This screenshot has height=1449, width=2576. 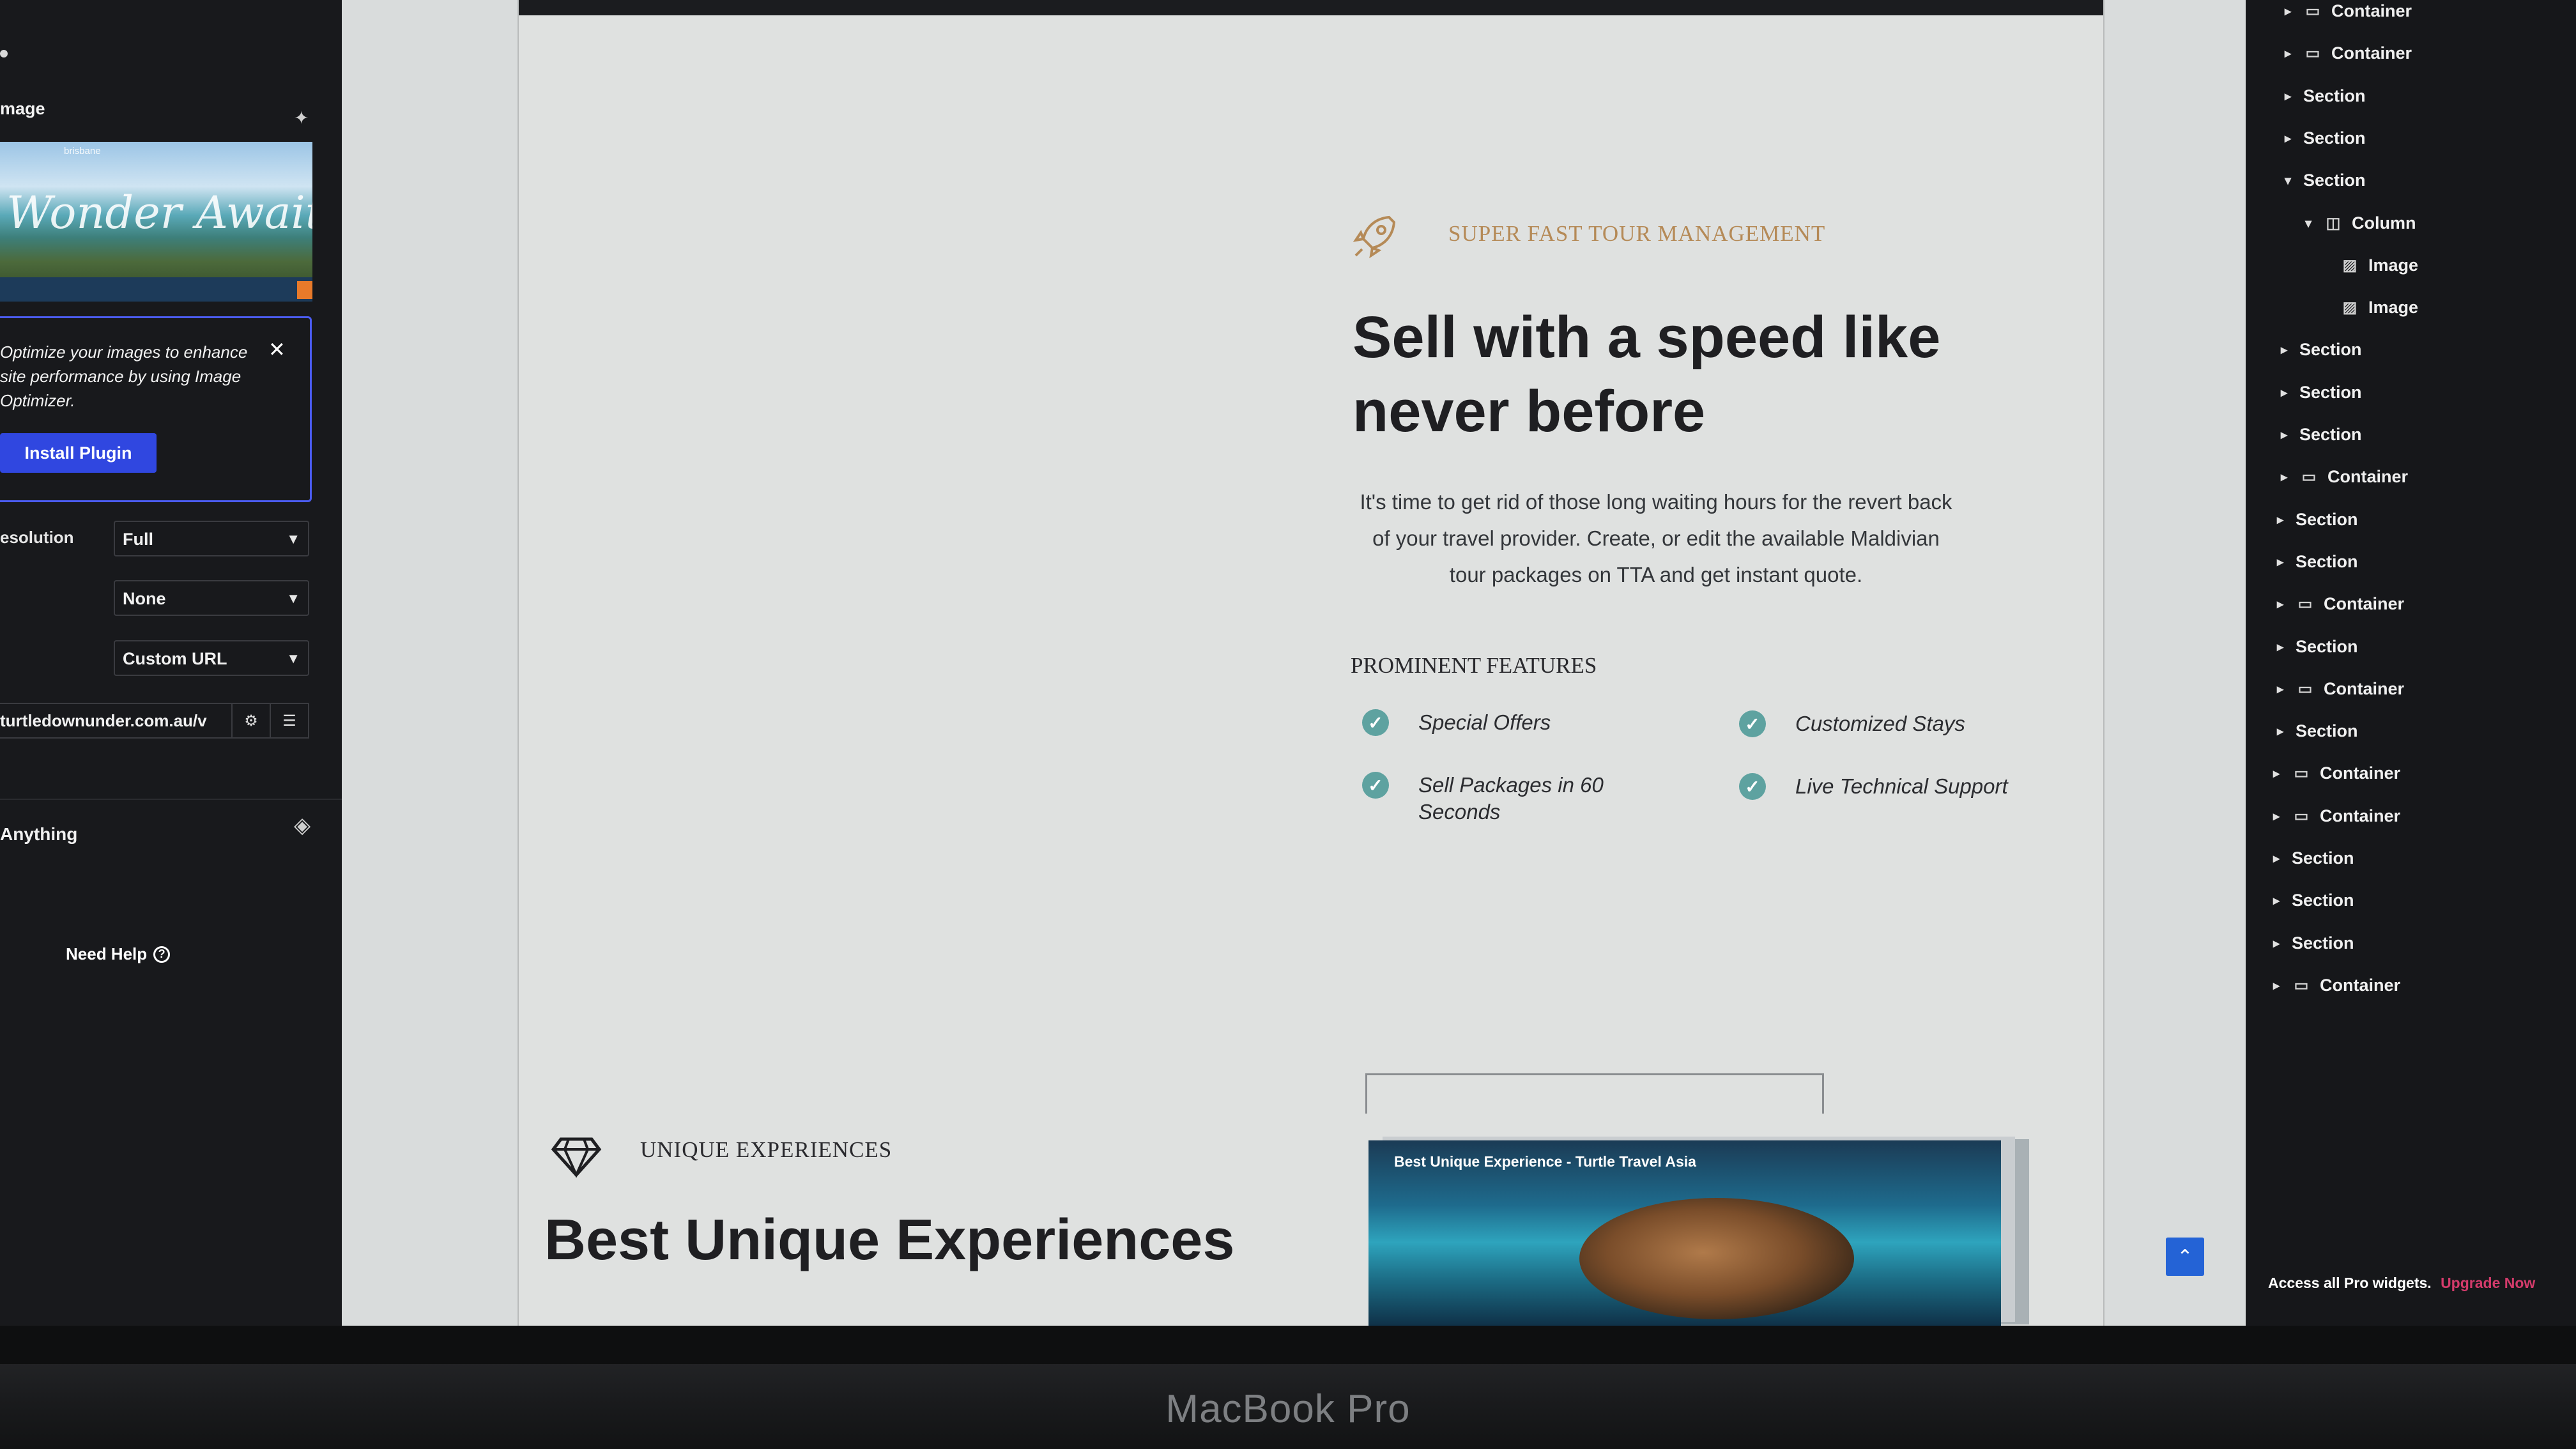 What do you see at coordinates (175, 658) in the screenshot?
I see `link-select-value: Custom URL` at bounding box center [175, 658].